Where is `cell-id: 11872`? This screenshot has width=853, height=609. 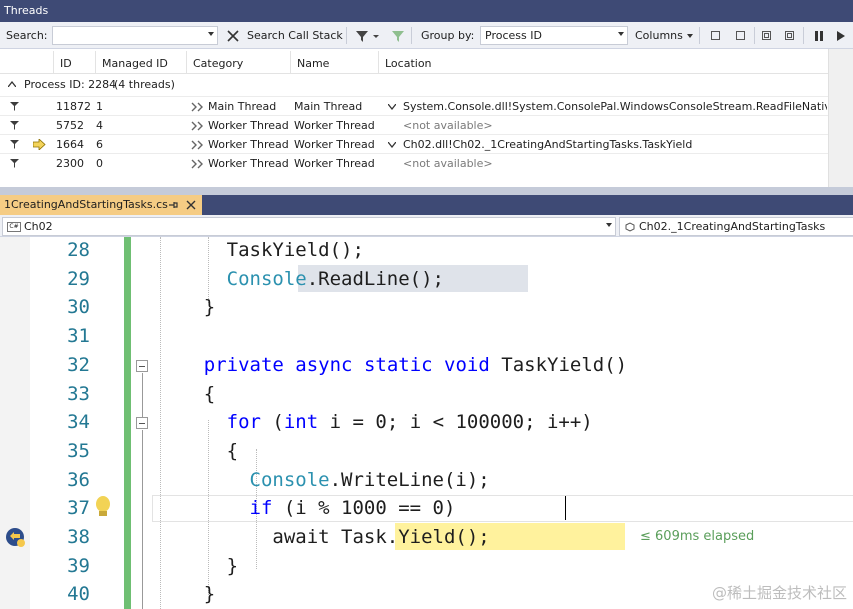
cell-id: 11872 is located at coordinates (73, 106).